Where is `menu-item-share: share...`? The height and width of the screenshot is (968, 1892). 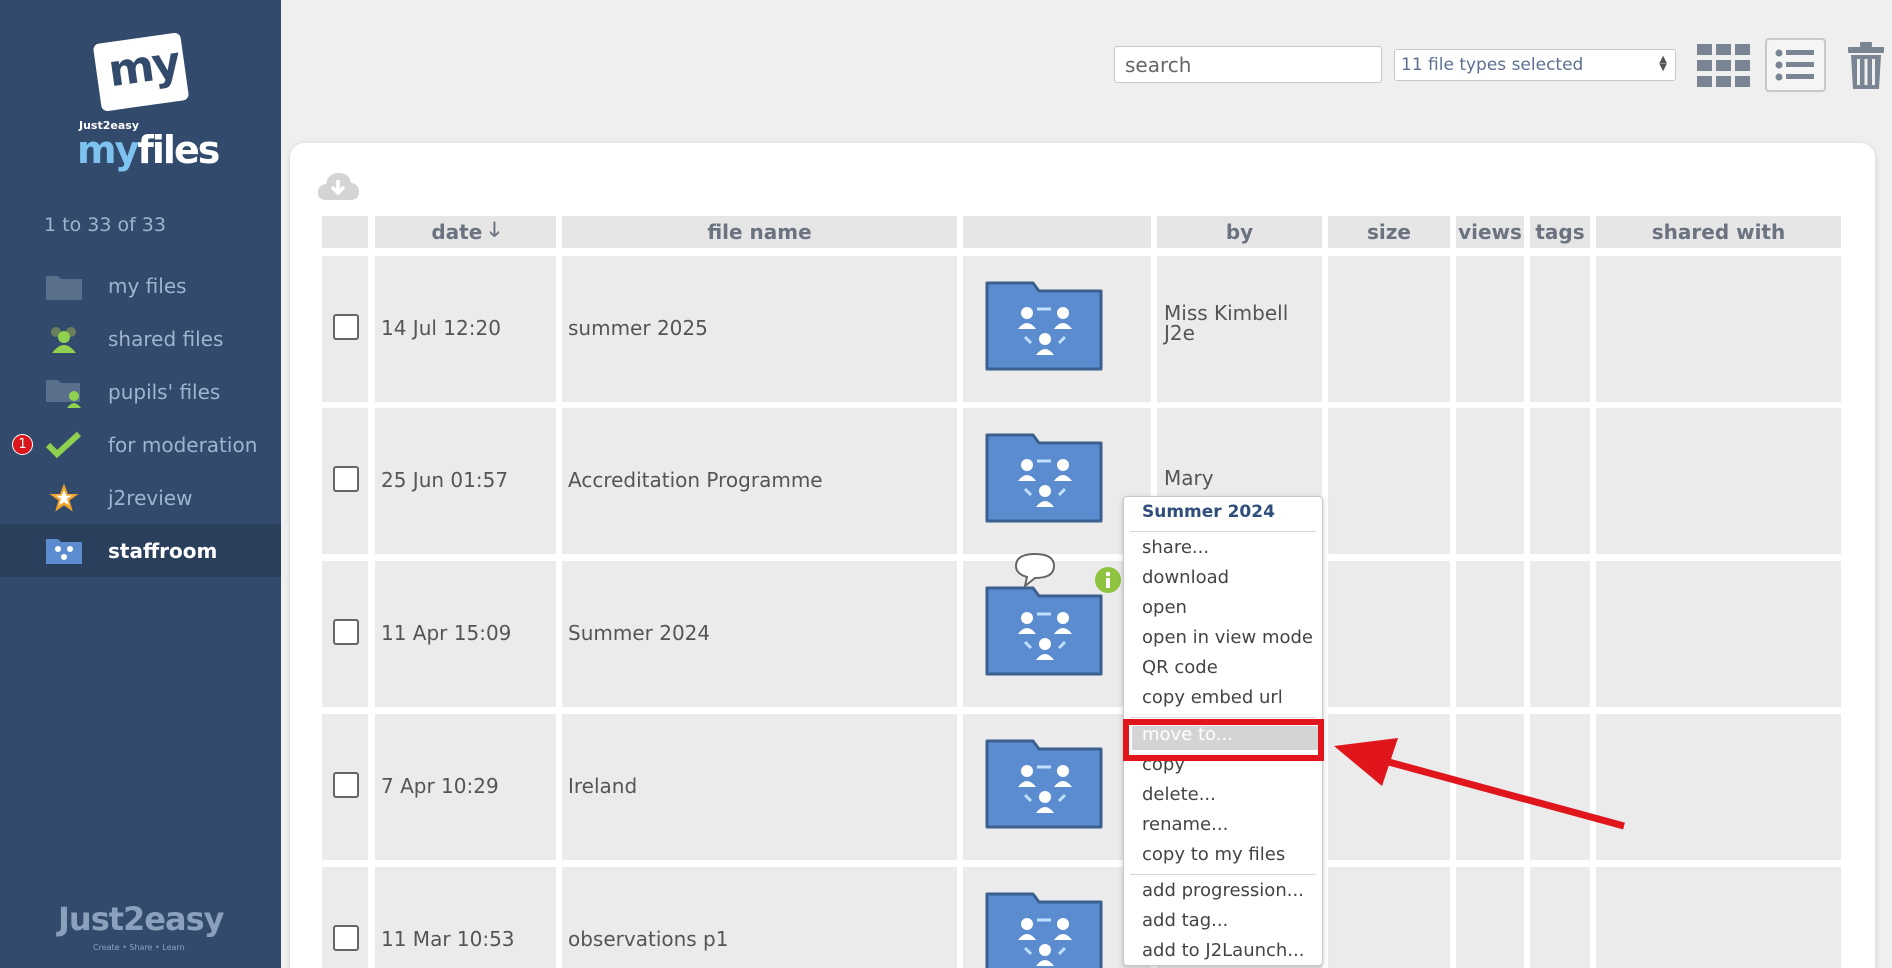 menu-item-share: share... is located at coordinates (1175, 547).